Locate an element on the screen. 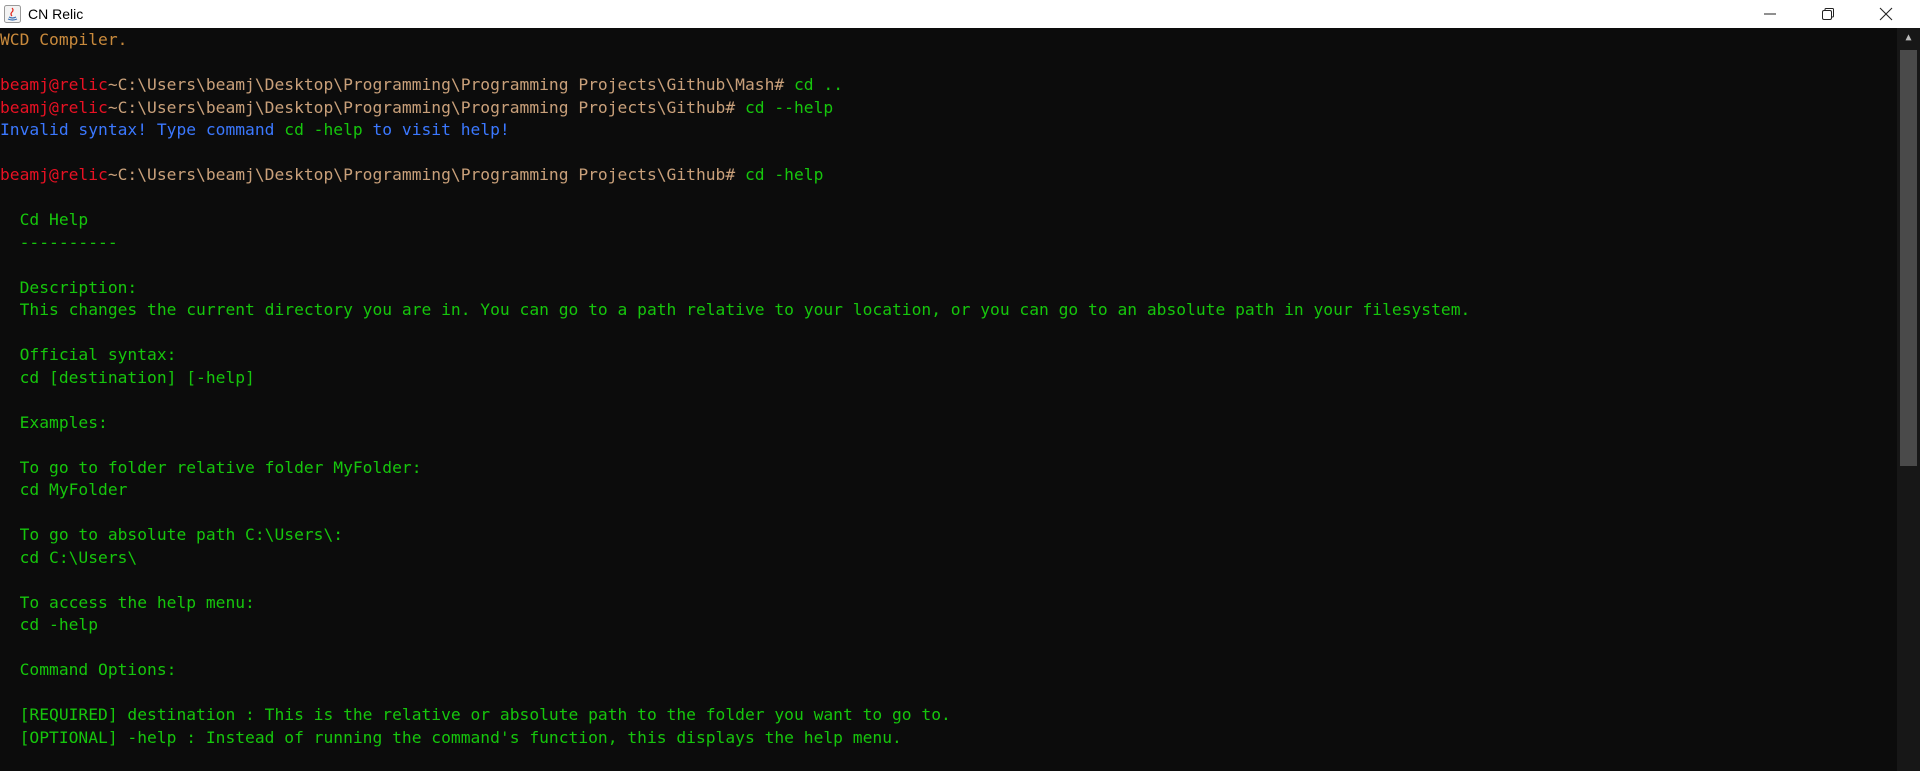 The image size is (1920, 771). help-text: ---------- is located at coordinates (59, 242).